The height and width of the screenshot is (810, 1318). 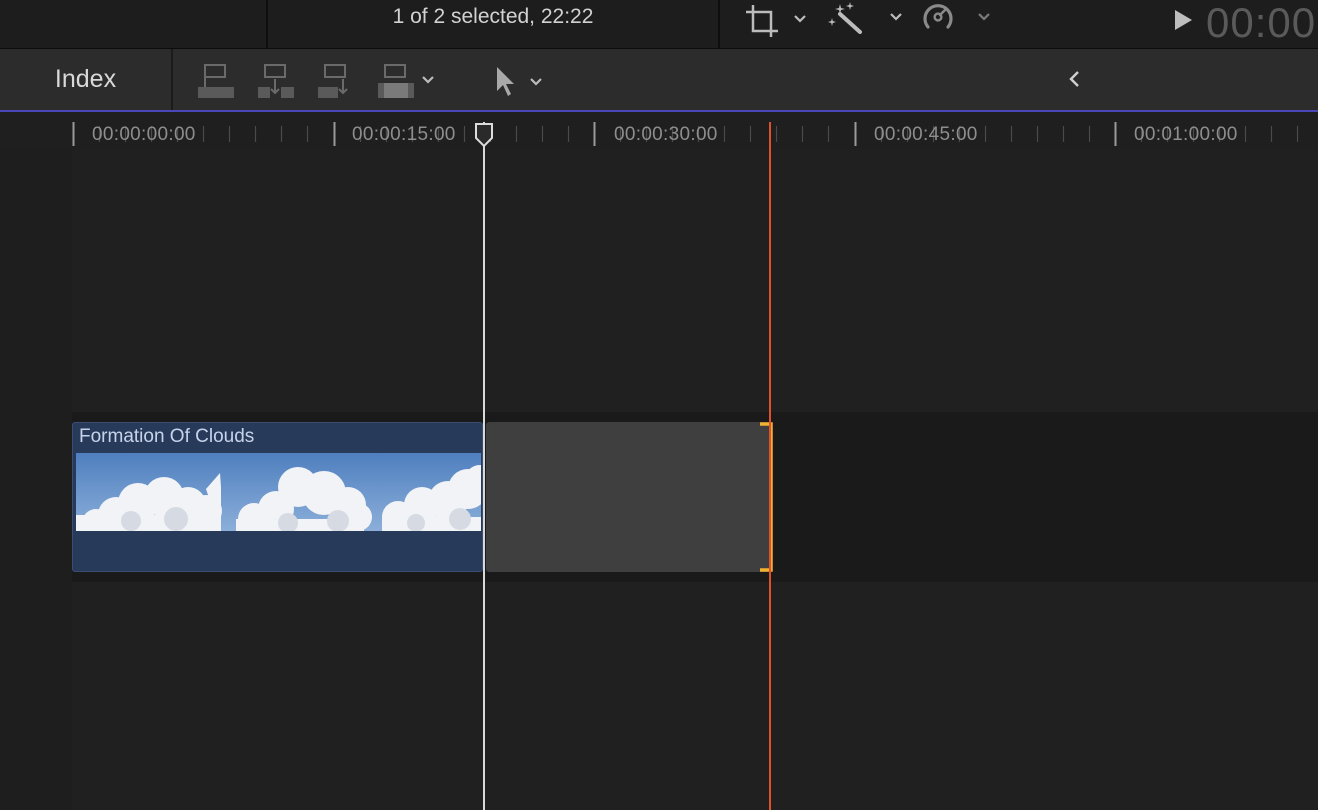 What do you see at coordinates (144, 134) in the screenshot?
I see `ruler-label: 00:00:00:00` at bounding box center [144, 134].